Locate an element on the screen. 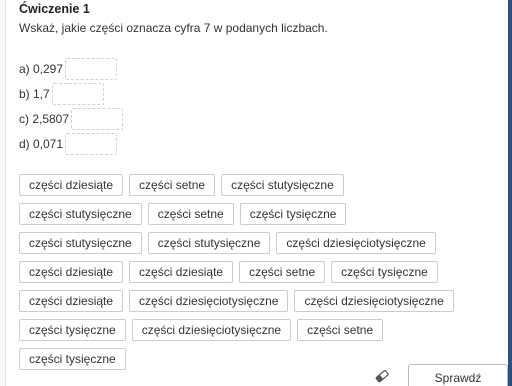  question-d: d) 0,071 is located at coordinates (68, 144).